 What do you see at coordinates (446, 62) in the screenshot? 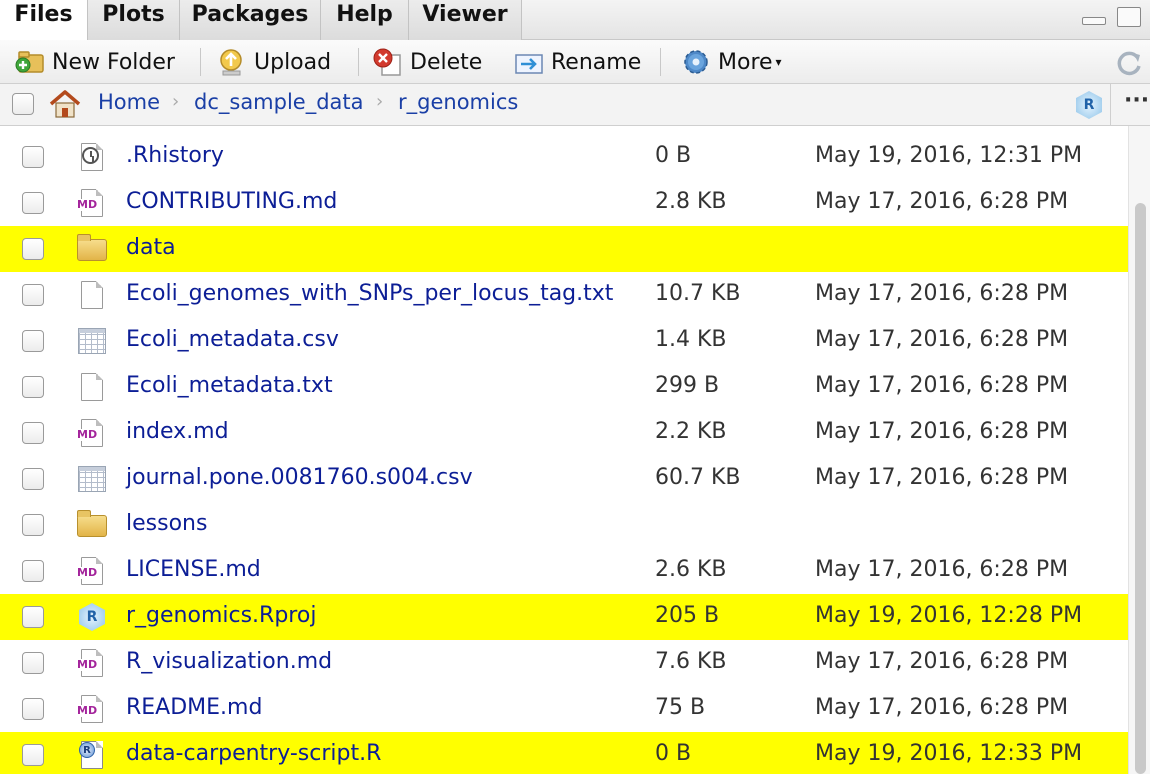
I see `delete-label: Delete` at bounding box center [446, 62].